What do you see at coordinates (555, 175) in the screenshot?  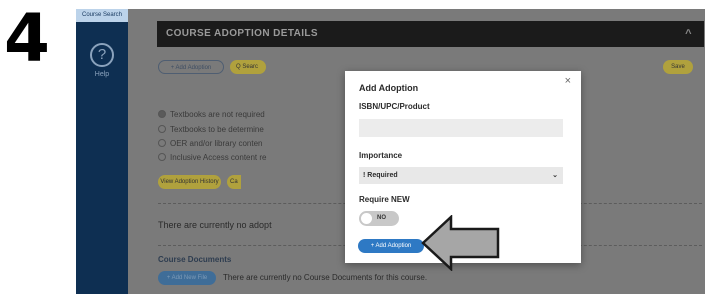 I see `chevron-down-icon: ⌄` at bounding box center [555, 175].